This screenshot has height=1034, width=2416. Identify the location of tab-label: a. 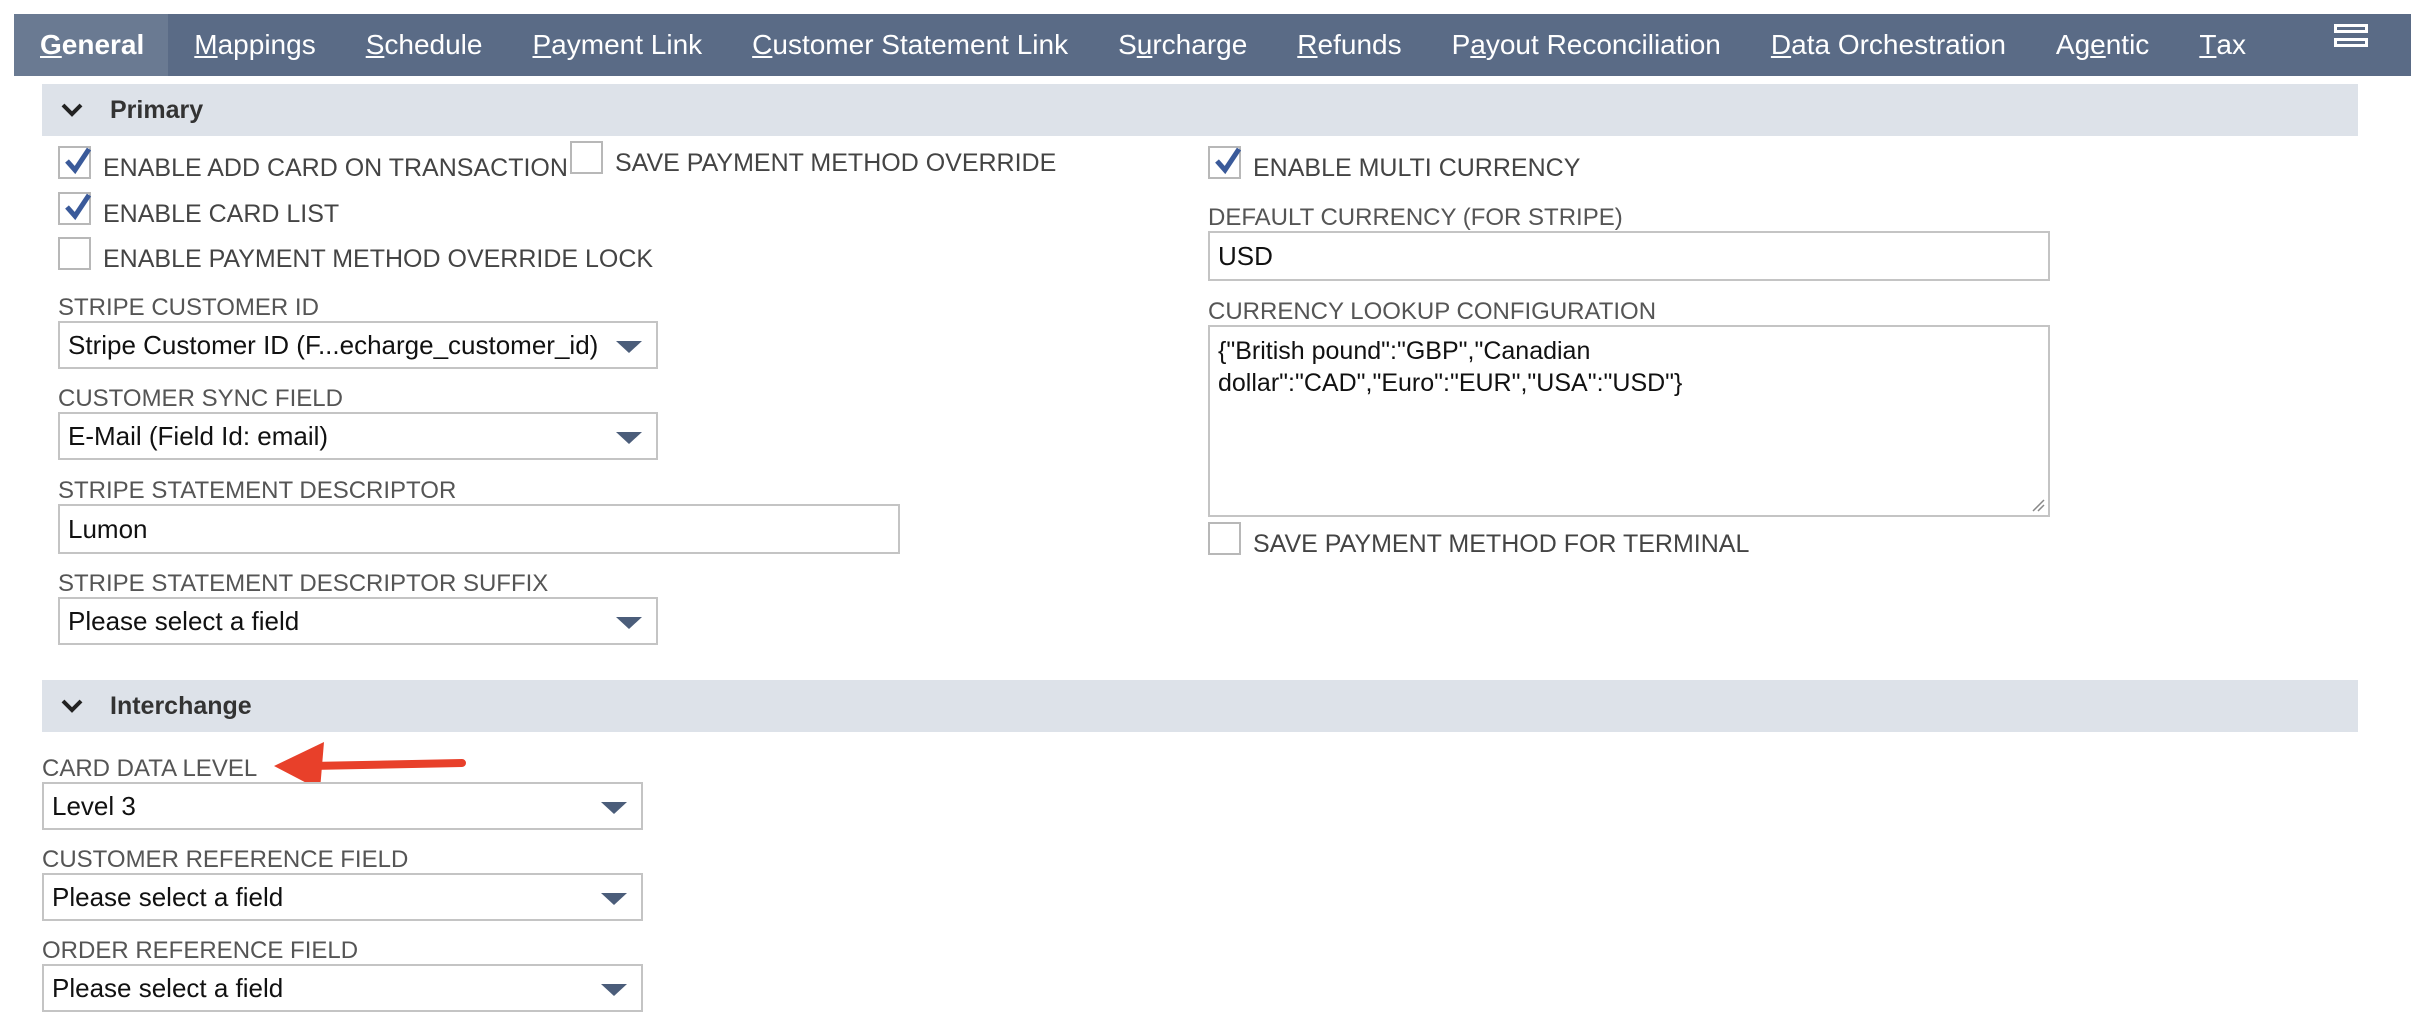
(1478, 44).